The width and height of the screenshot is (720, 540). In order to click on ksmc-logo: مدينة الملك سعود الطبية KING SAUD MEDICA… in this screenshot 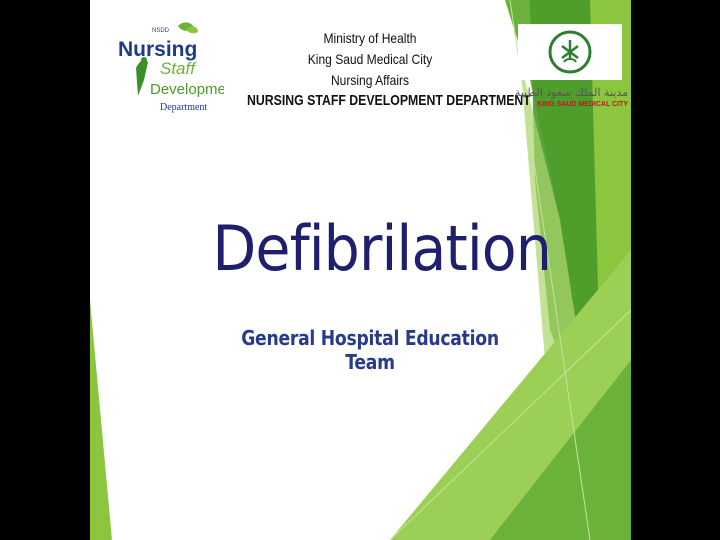, I will do `click(571, 66)`.